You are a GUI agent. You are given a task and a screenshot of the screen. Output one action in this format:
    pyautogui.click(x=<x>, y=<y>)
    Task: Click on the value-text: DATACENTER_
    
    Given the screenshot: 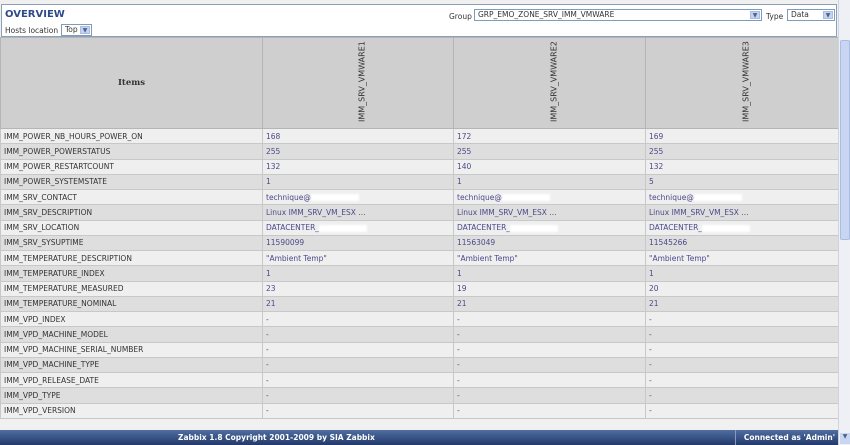 What is the action you would take?
    pyautogui.click(x=676, y=228)
    